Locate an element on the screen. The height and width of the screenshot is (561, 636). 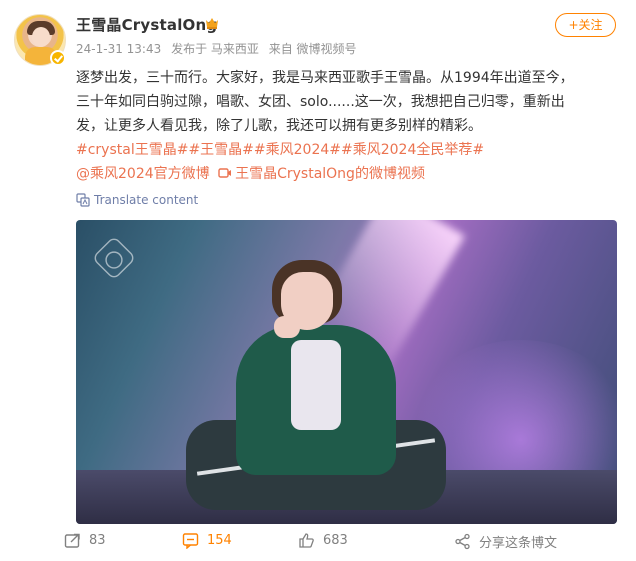
share-label: 分享这条博文 is located at coordinates (518, 543).